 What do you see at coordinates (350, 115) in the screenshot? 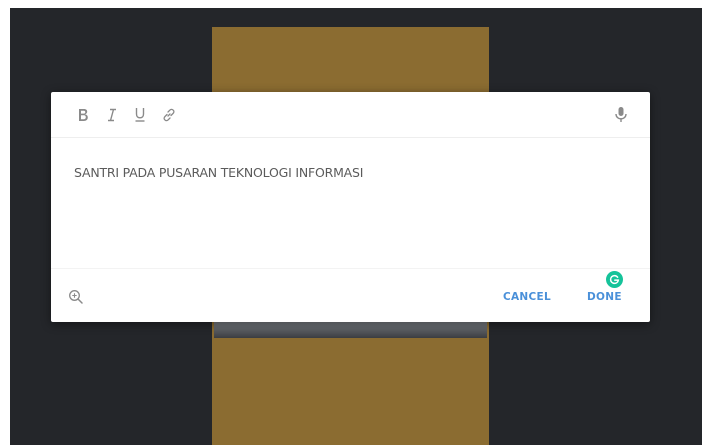
I see `formatting-toolbar` at bounding box center [350, 115].